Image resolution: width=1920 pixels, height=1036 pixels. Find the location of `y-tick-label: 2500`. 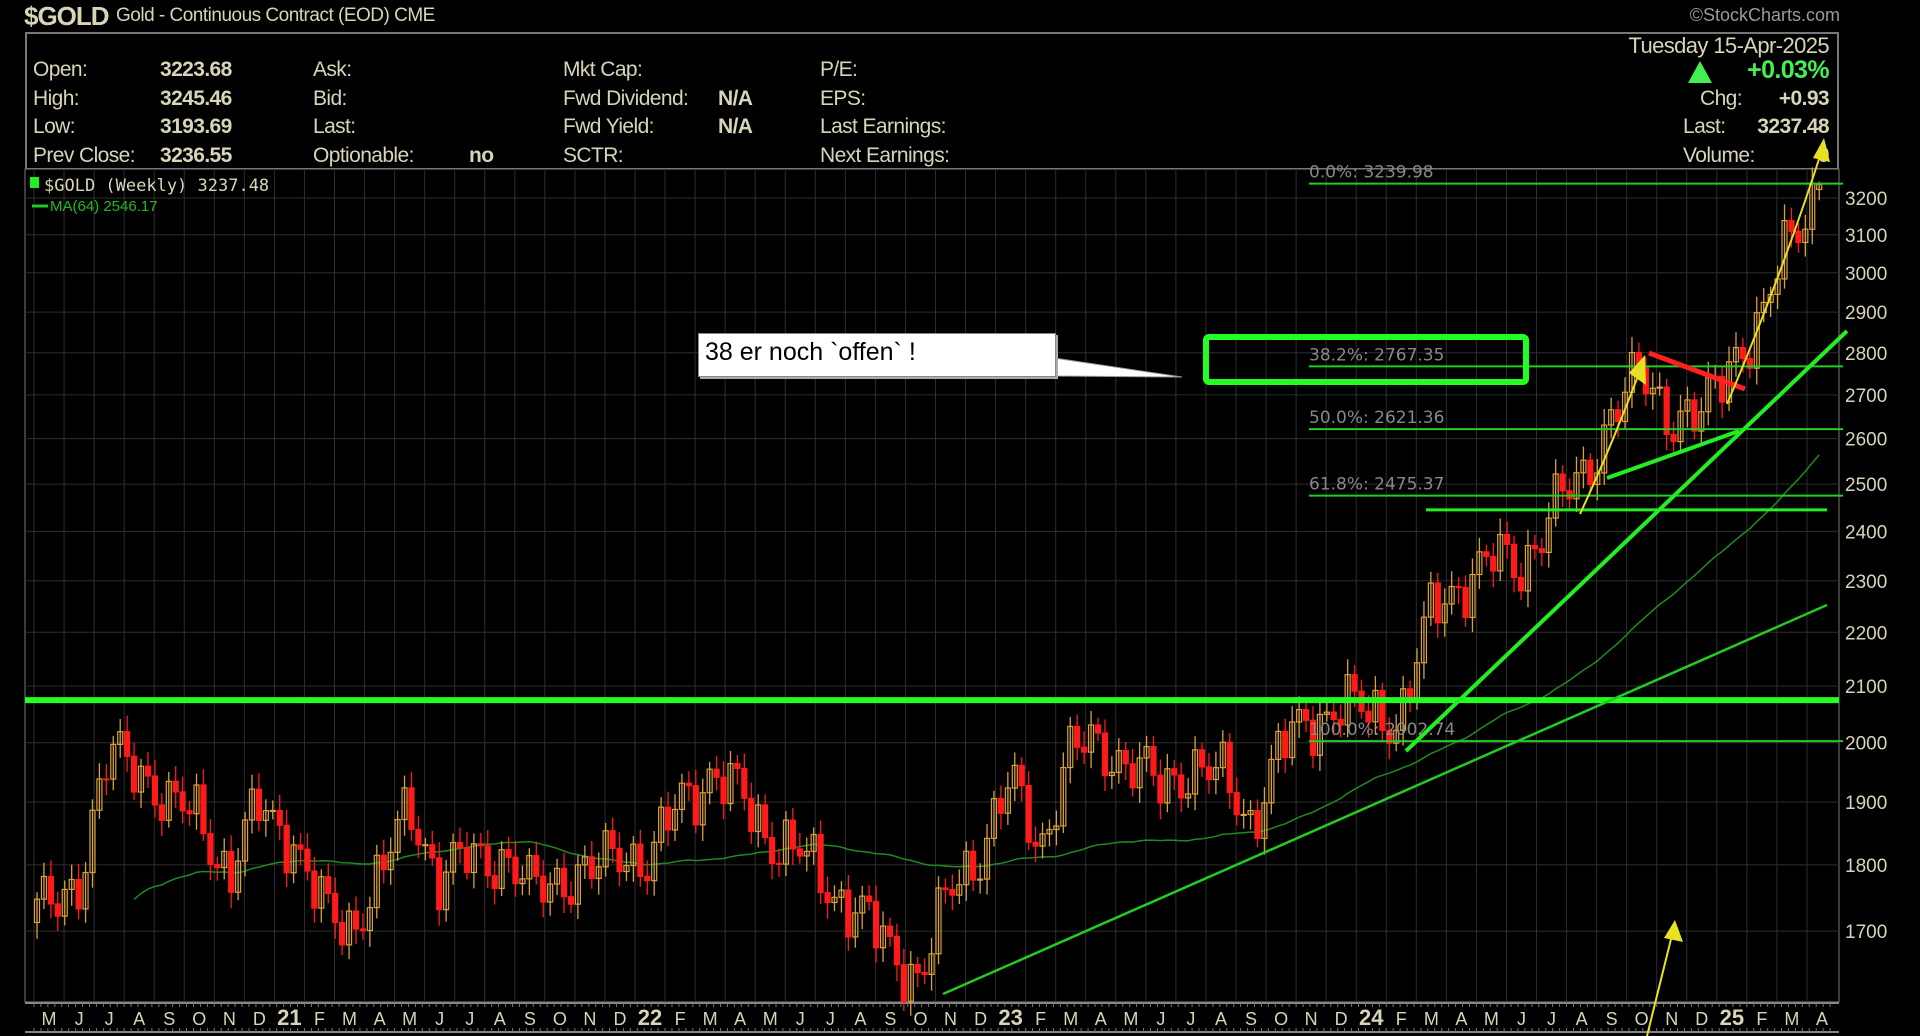

y-tick-label: 2500 is located at coordinates (1866, 485).